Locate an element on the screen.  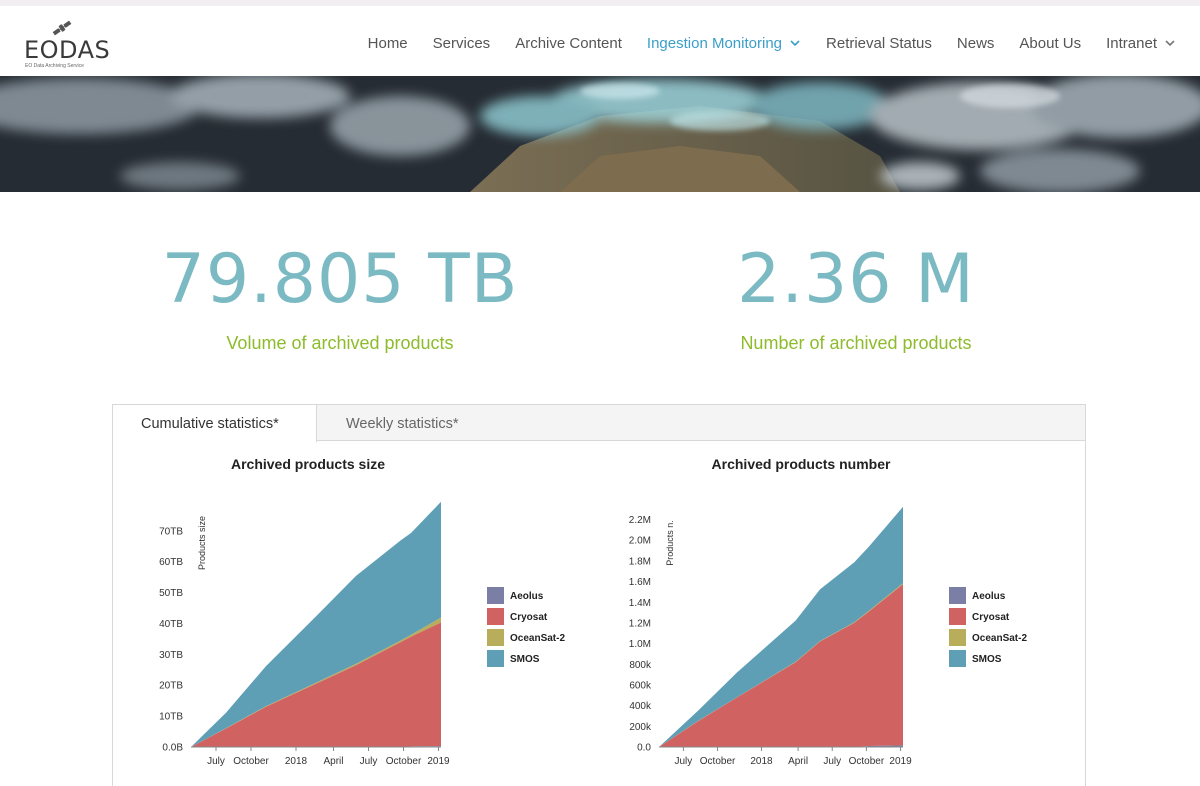
y-tick-label: 2.2M is located at coordinates (640, 520).